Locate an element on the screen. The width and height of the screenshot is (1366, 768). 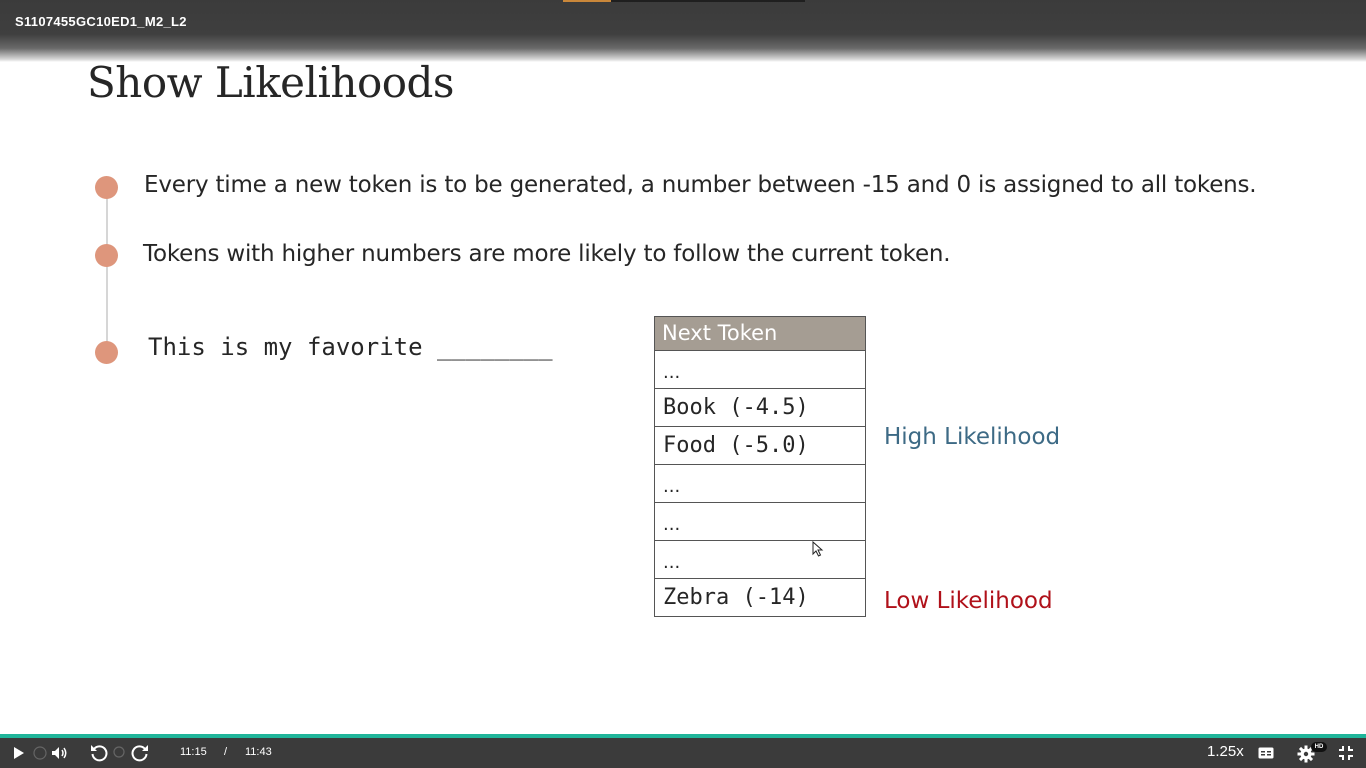
captions-icon is located at coordinates (1266, 753).